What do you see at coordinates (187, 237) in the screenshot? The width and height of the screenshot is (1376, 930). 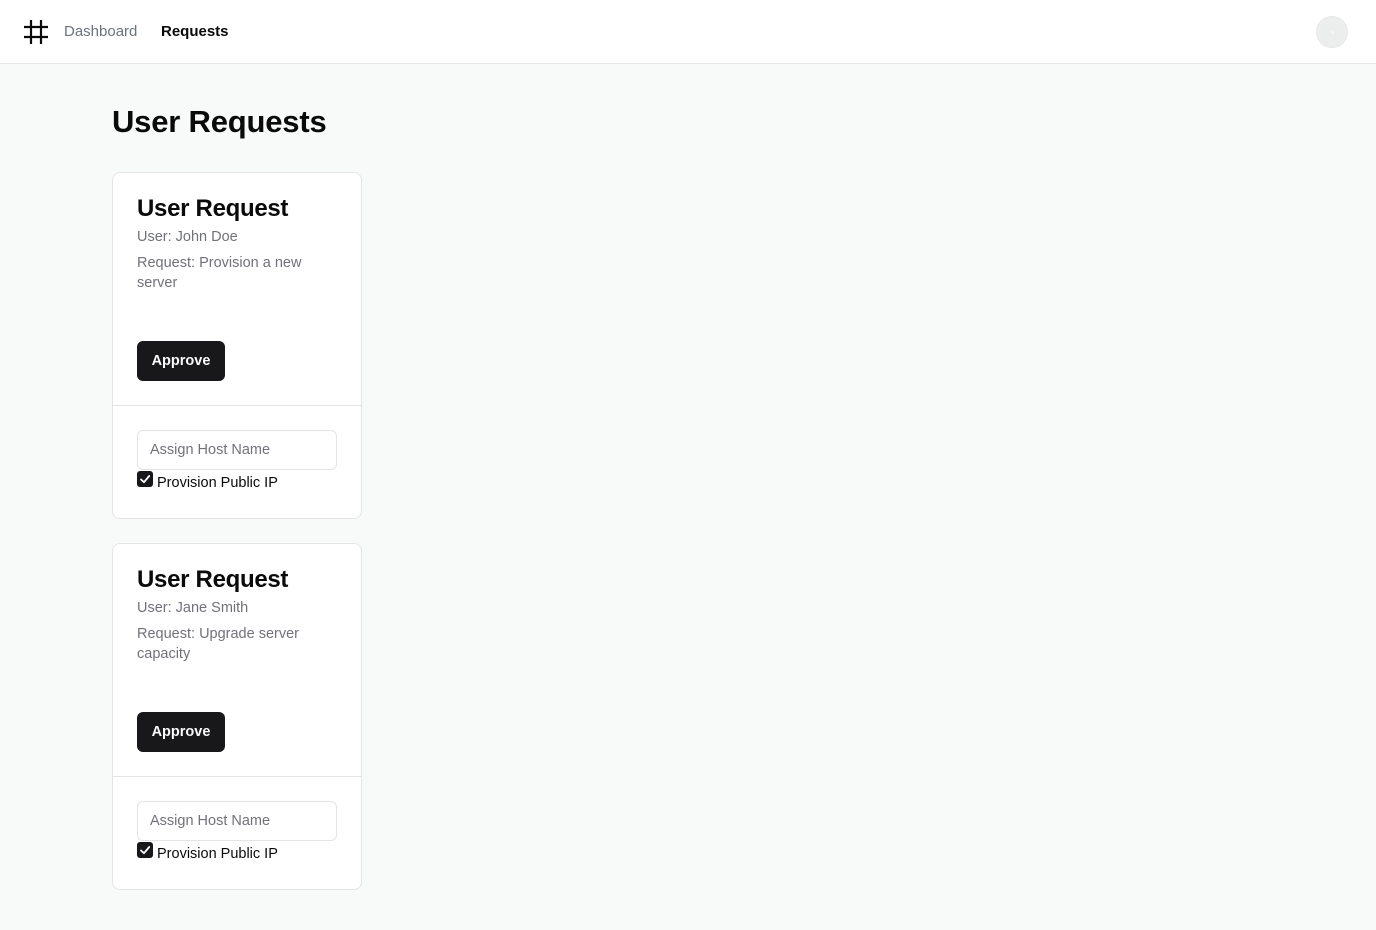 I see `card-user: User: John Doe` at bounding box center [187, 237].